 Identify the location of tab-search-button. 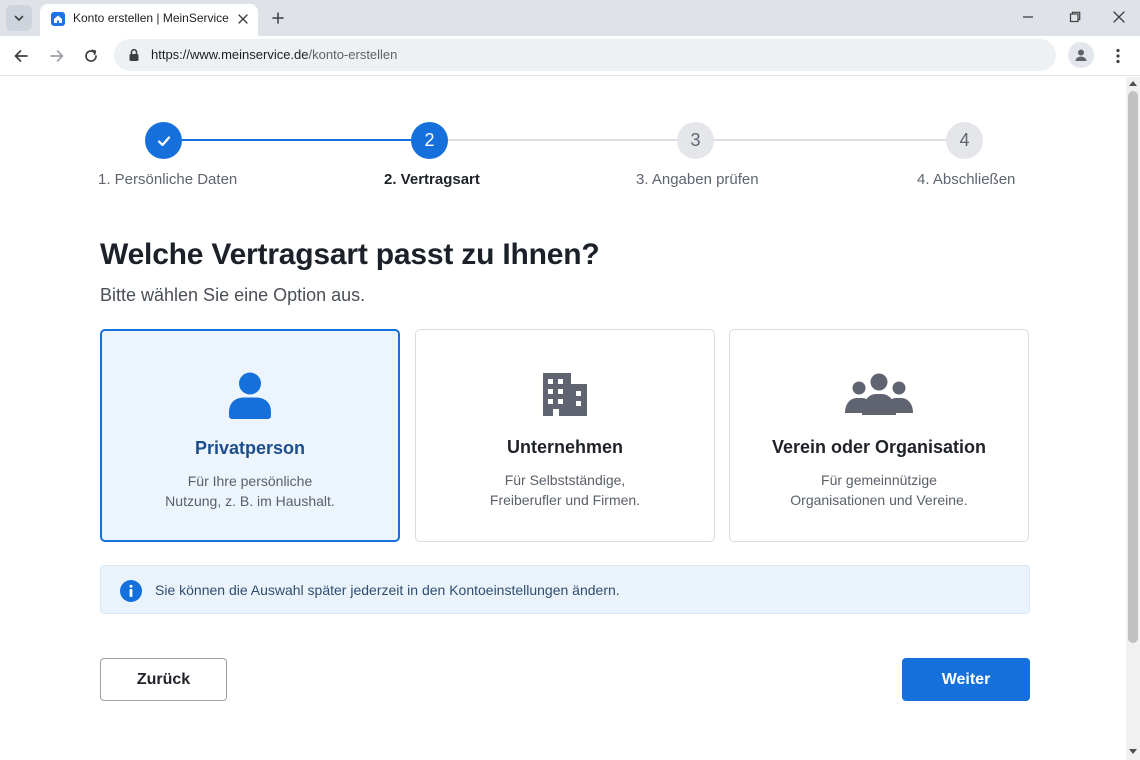
(19, 18).